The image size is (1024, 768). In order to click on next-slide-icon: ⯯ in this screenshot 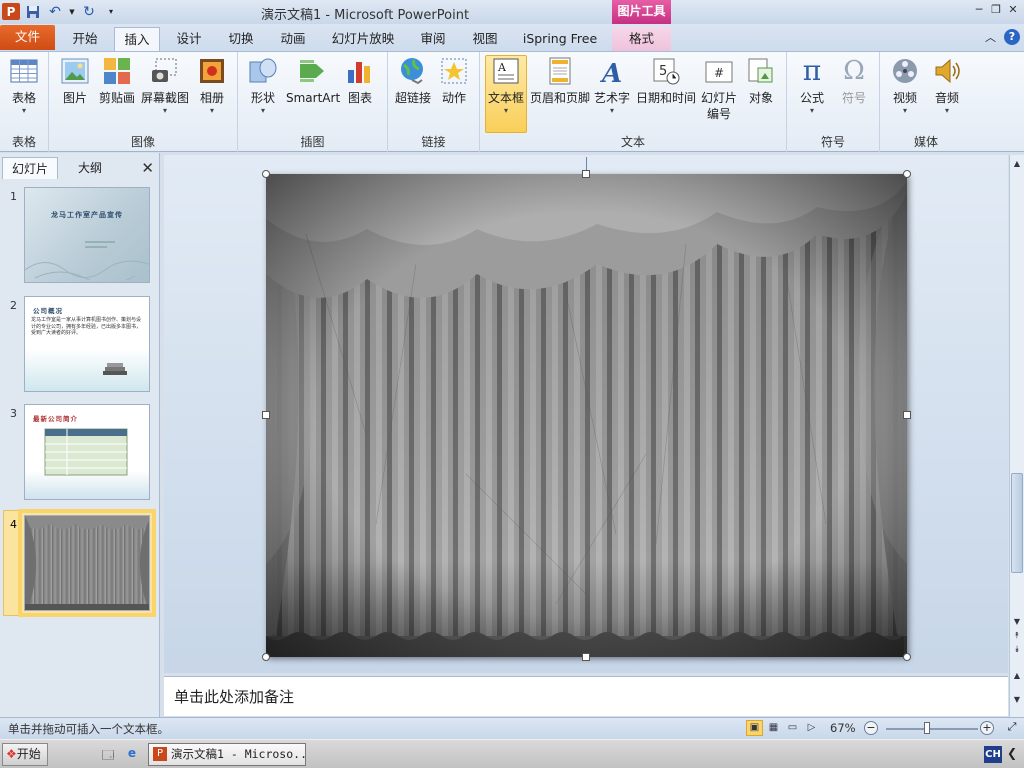, I will do `click(1017, 650)`.